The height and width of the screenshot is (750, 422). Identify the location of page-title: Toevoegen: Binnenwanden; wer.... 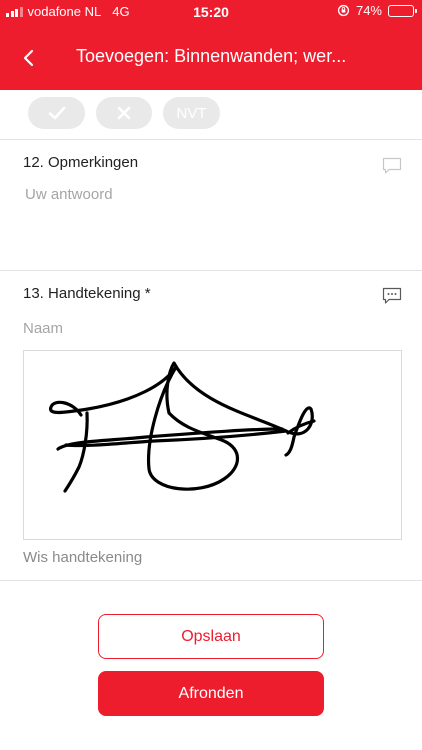
(211, 56).